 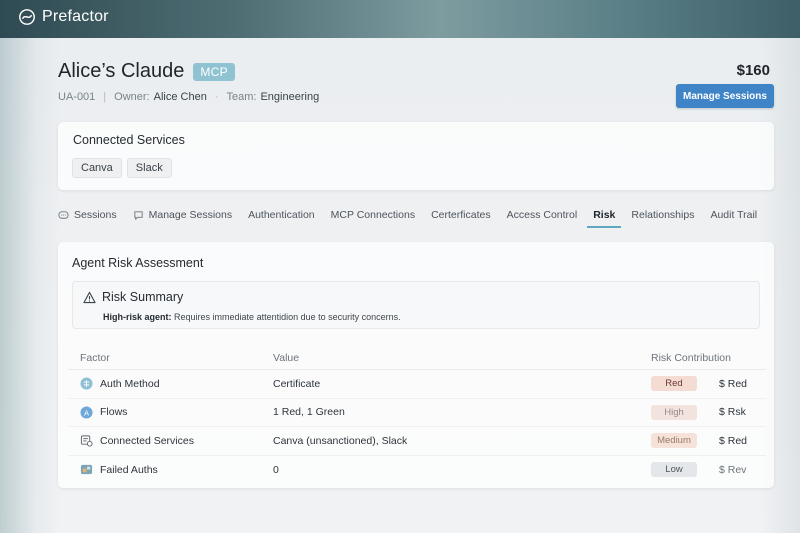 What do you see at coordinates (276, 469) in the screenshot?
I see `value-cell: 0` at bounding box center [276, 469].